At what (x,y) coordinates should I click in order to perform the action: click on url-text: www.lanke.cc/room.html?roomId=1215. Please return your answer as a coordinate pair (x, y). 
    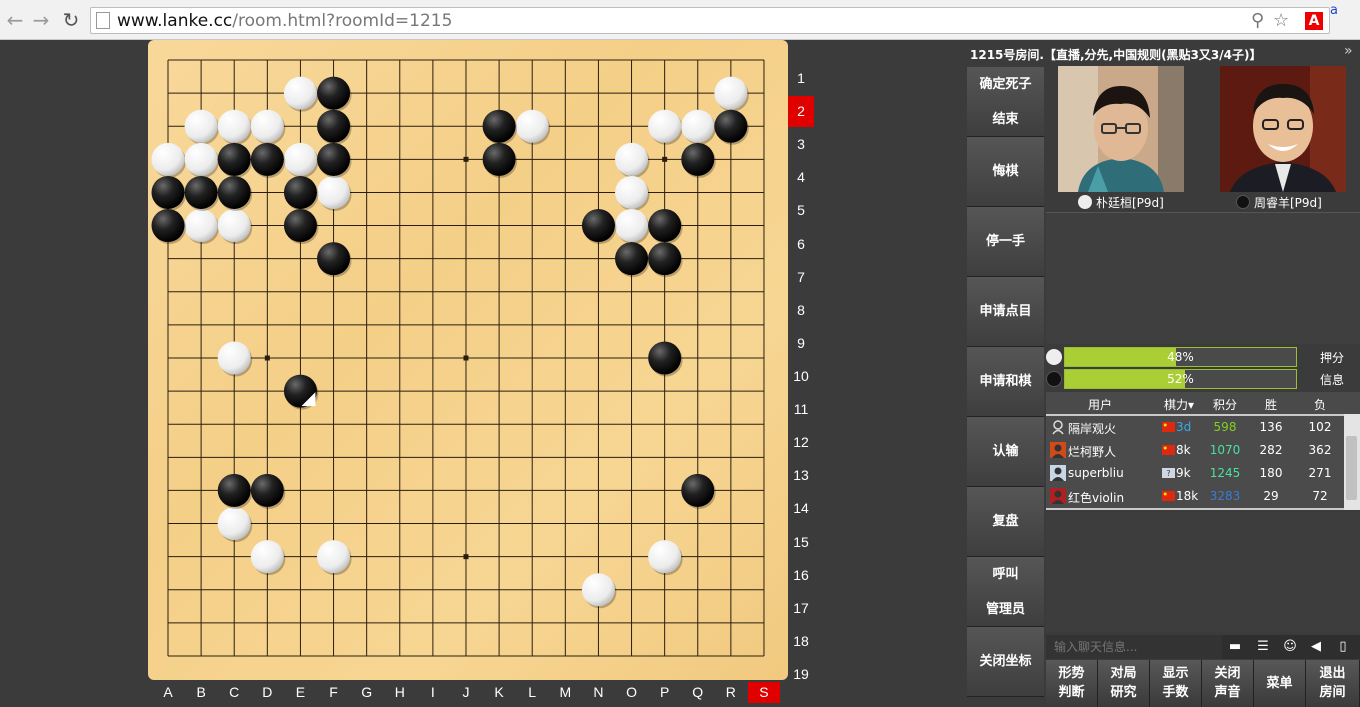
    Looking at the image, I should click on (284, 21).